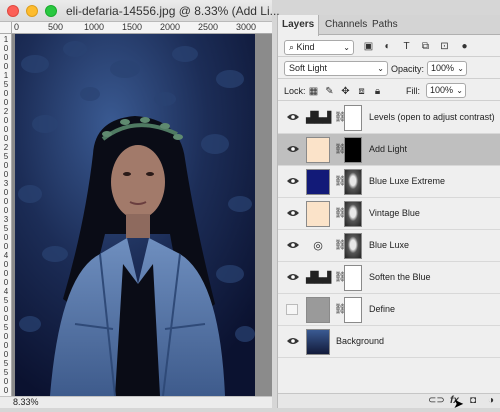  What do you see at coordinates (305, 47) in the screenshot?
I see `filter-kind-label: Kind` at bounding box center [305, 47].